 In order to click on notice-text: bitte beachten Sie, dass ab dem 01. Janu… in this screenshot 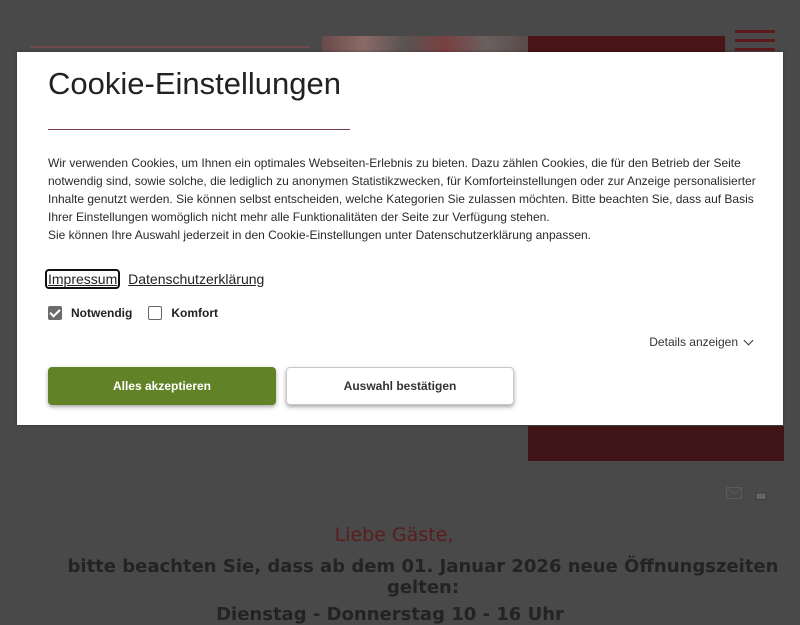, I will do `click(423, 577)`.